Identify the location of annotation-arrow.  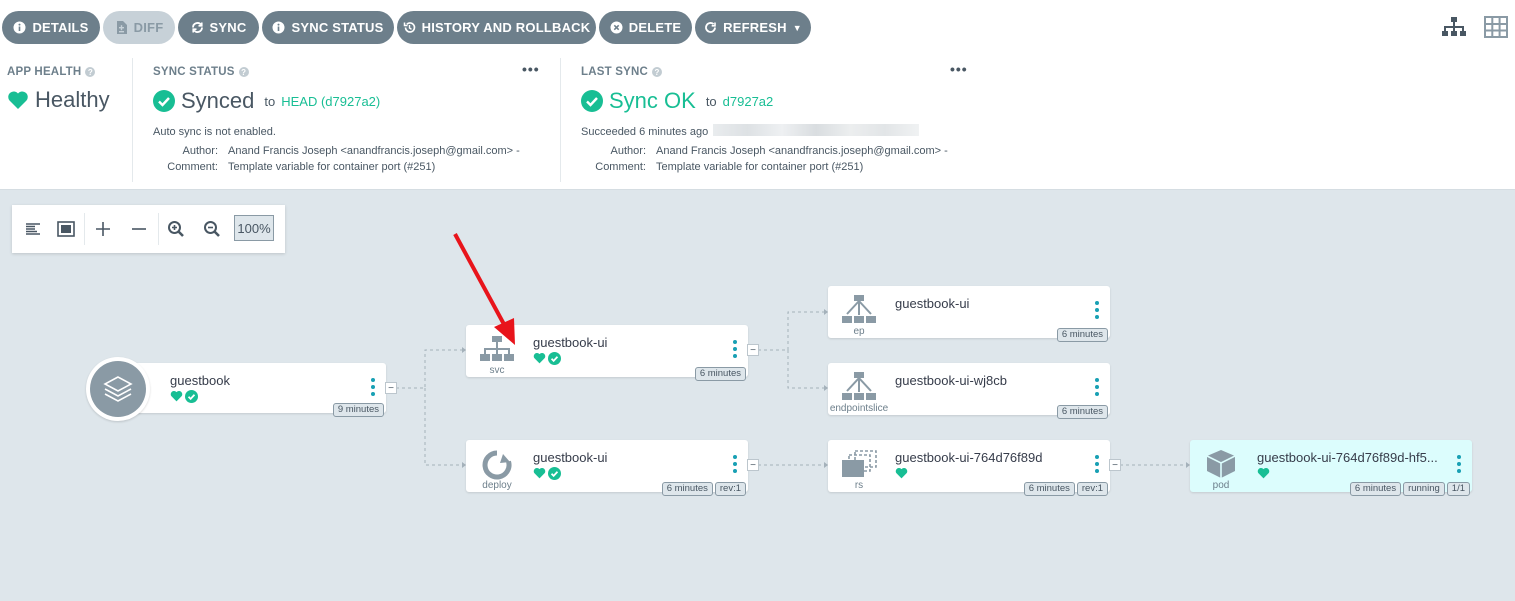
(484, 289).